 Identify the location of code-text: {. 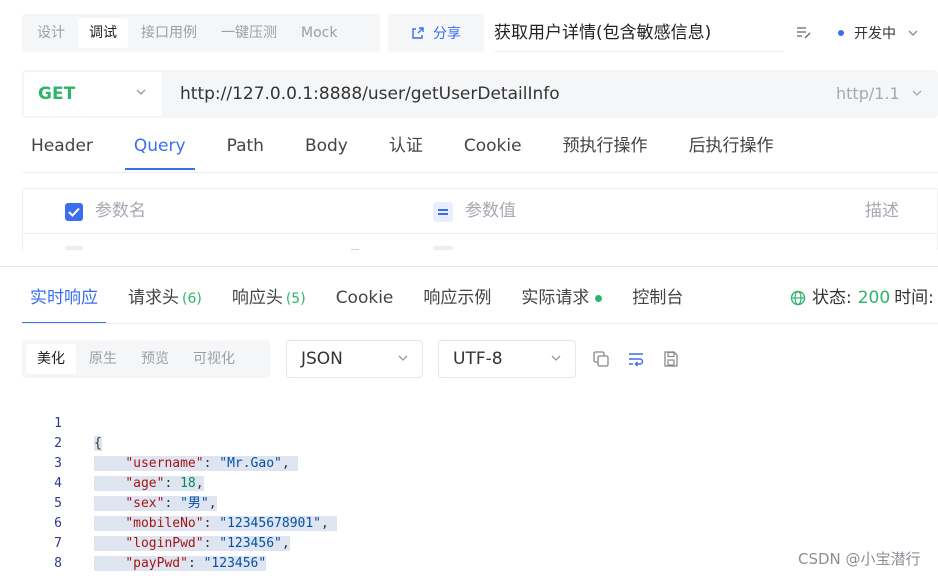
(98, 444).